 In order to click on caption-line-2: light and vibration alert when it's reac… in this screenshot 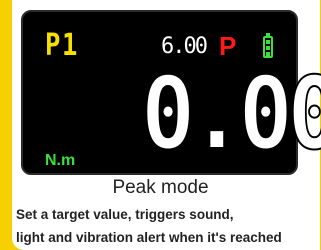, I will do `click(149, 237)`.